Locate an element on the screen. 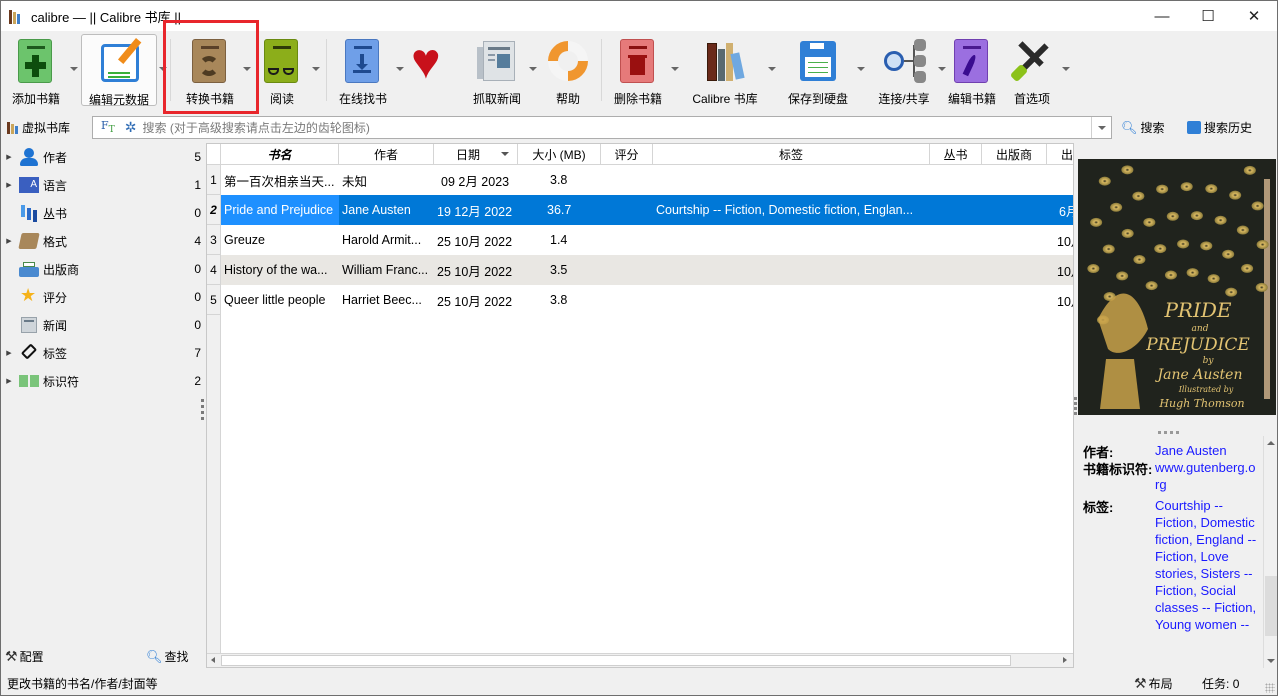 This screenshot has width=1278, height=696. save-to-disk-button: 保存到硬盘 is located at coordinates (818, 70).